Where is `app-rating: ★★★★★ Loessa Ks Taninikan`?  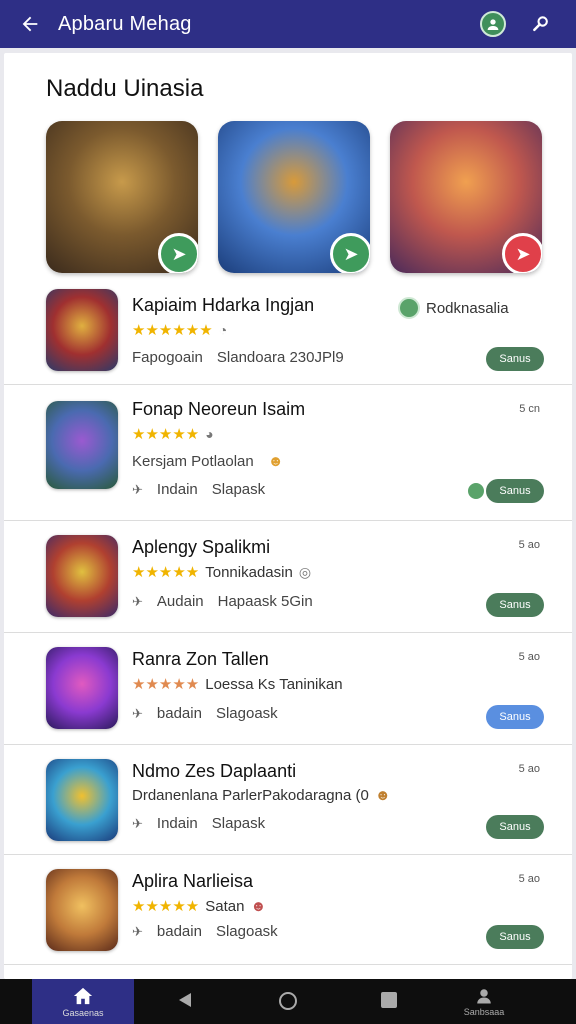
app-rating: ★★★★★ Loessa Ks Taninikan is located at coordinates (237, 684).